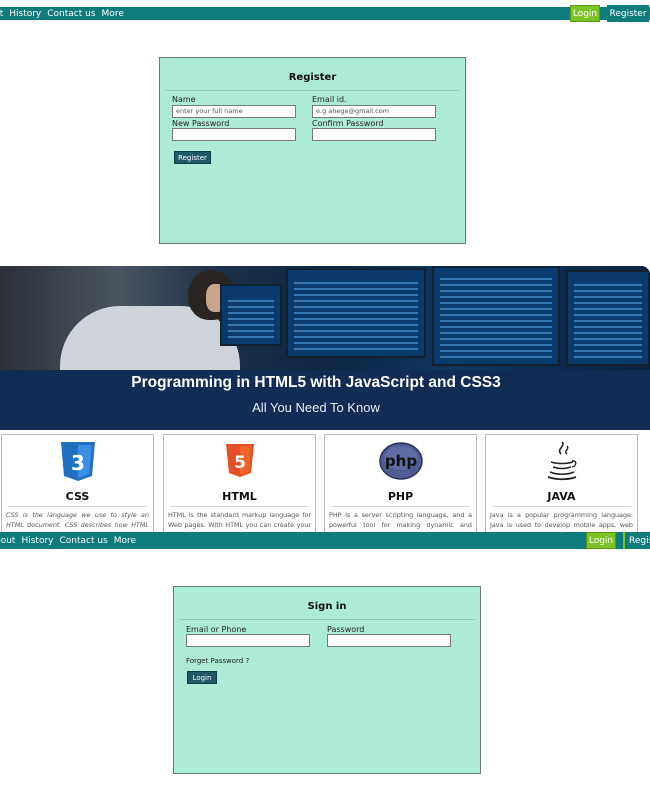 The image size is (650, 800). What do you see at coordinates (192, 157) in the screenshot?
I see `register-submit-button: Register` at bounding box center [192, 157].